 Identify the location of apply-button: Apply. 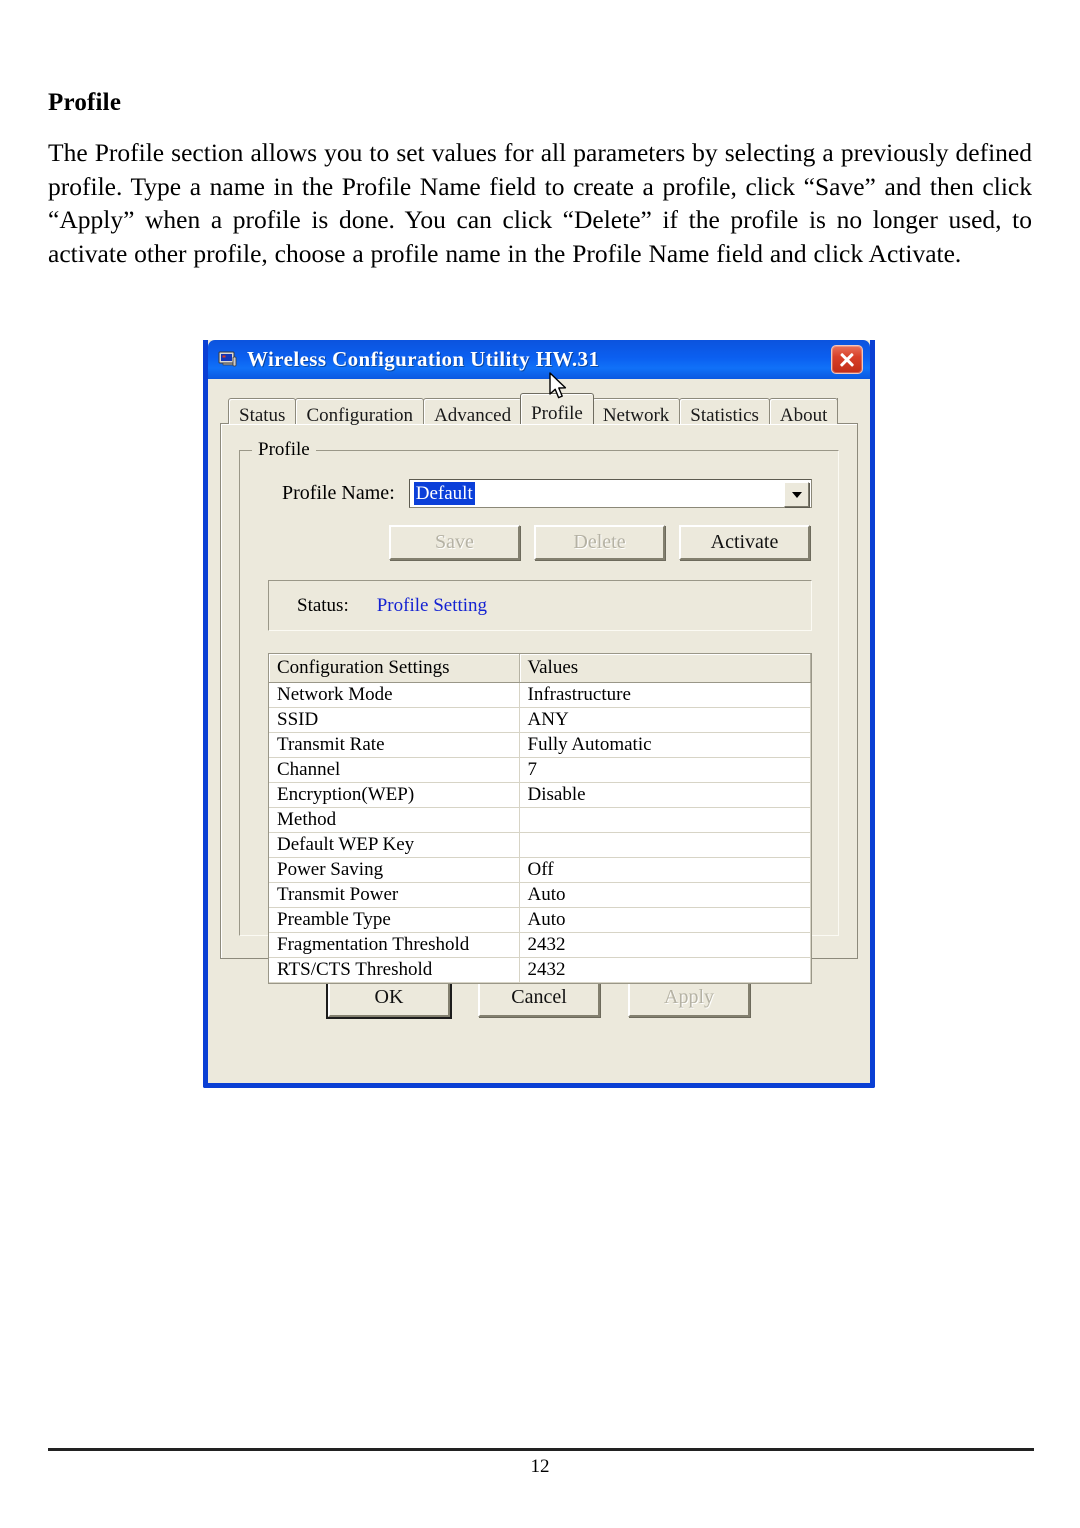
(689, 998).